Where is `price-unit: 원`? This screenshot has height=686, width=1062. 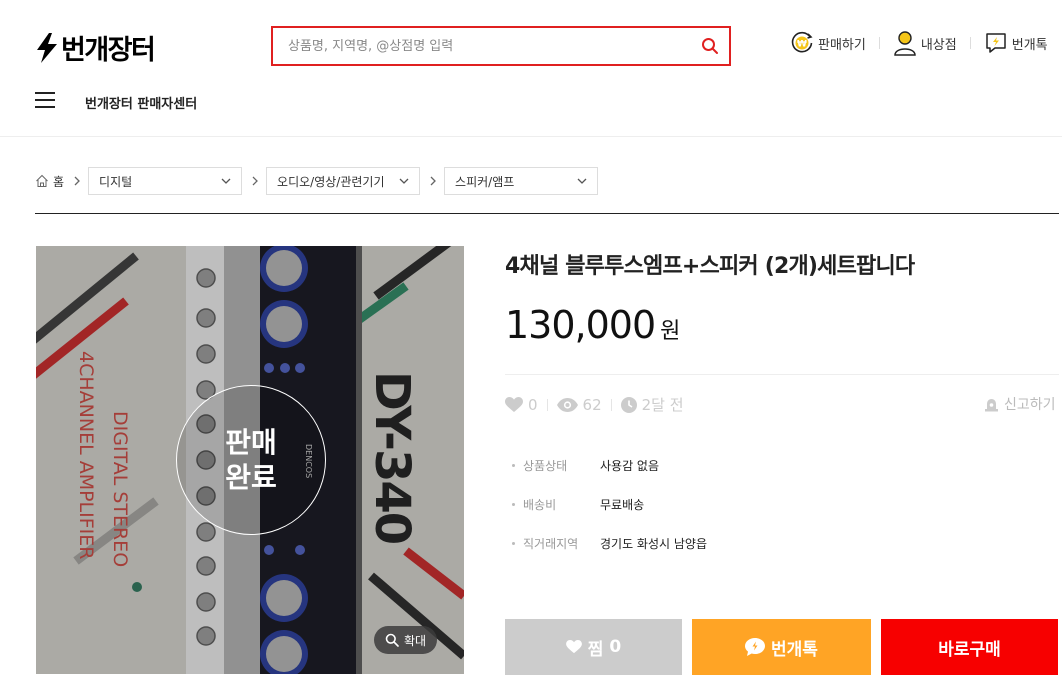
price-unit: 원 is located at coordinates (670, 331).